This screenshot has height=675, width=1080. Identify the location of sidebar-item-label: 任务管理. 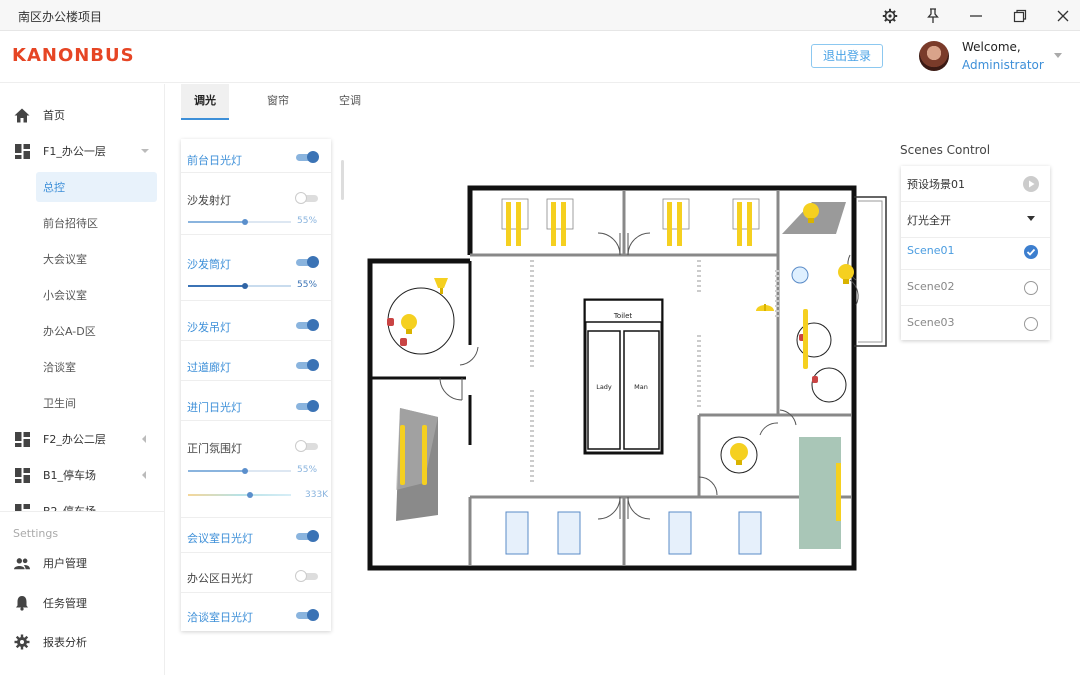
(65, 603).